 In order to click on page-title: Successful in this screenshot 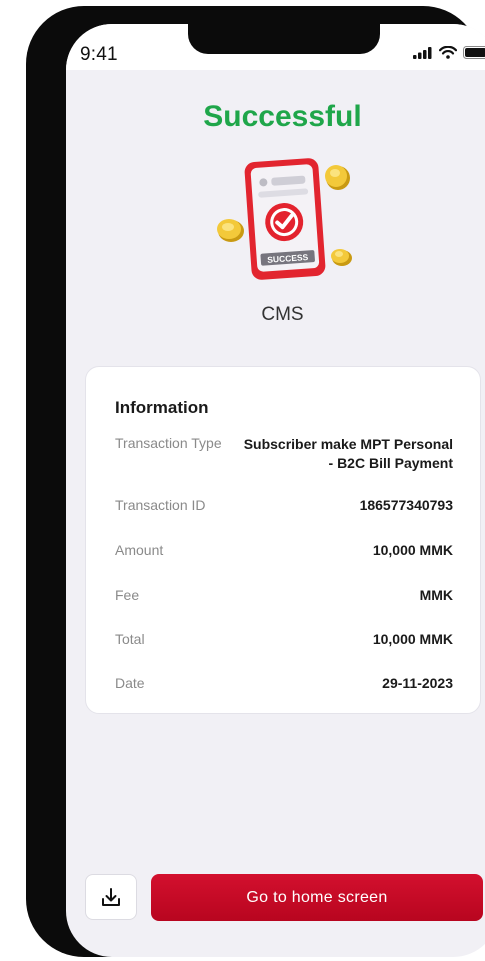, I will do `click(282, 116)`.